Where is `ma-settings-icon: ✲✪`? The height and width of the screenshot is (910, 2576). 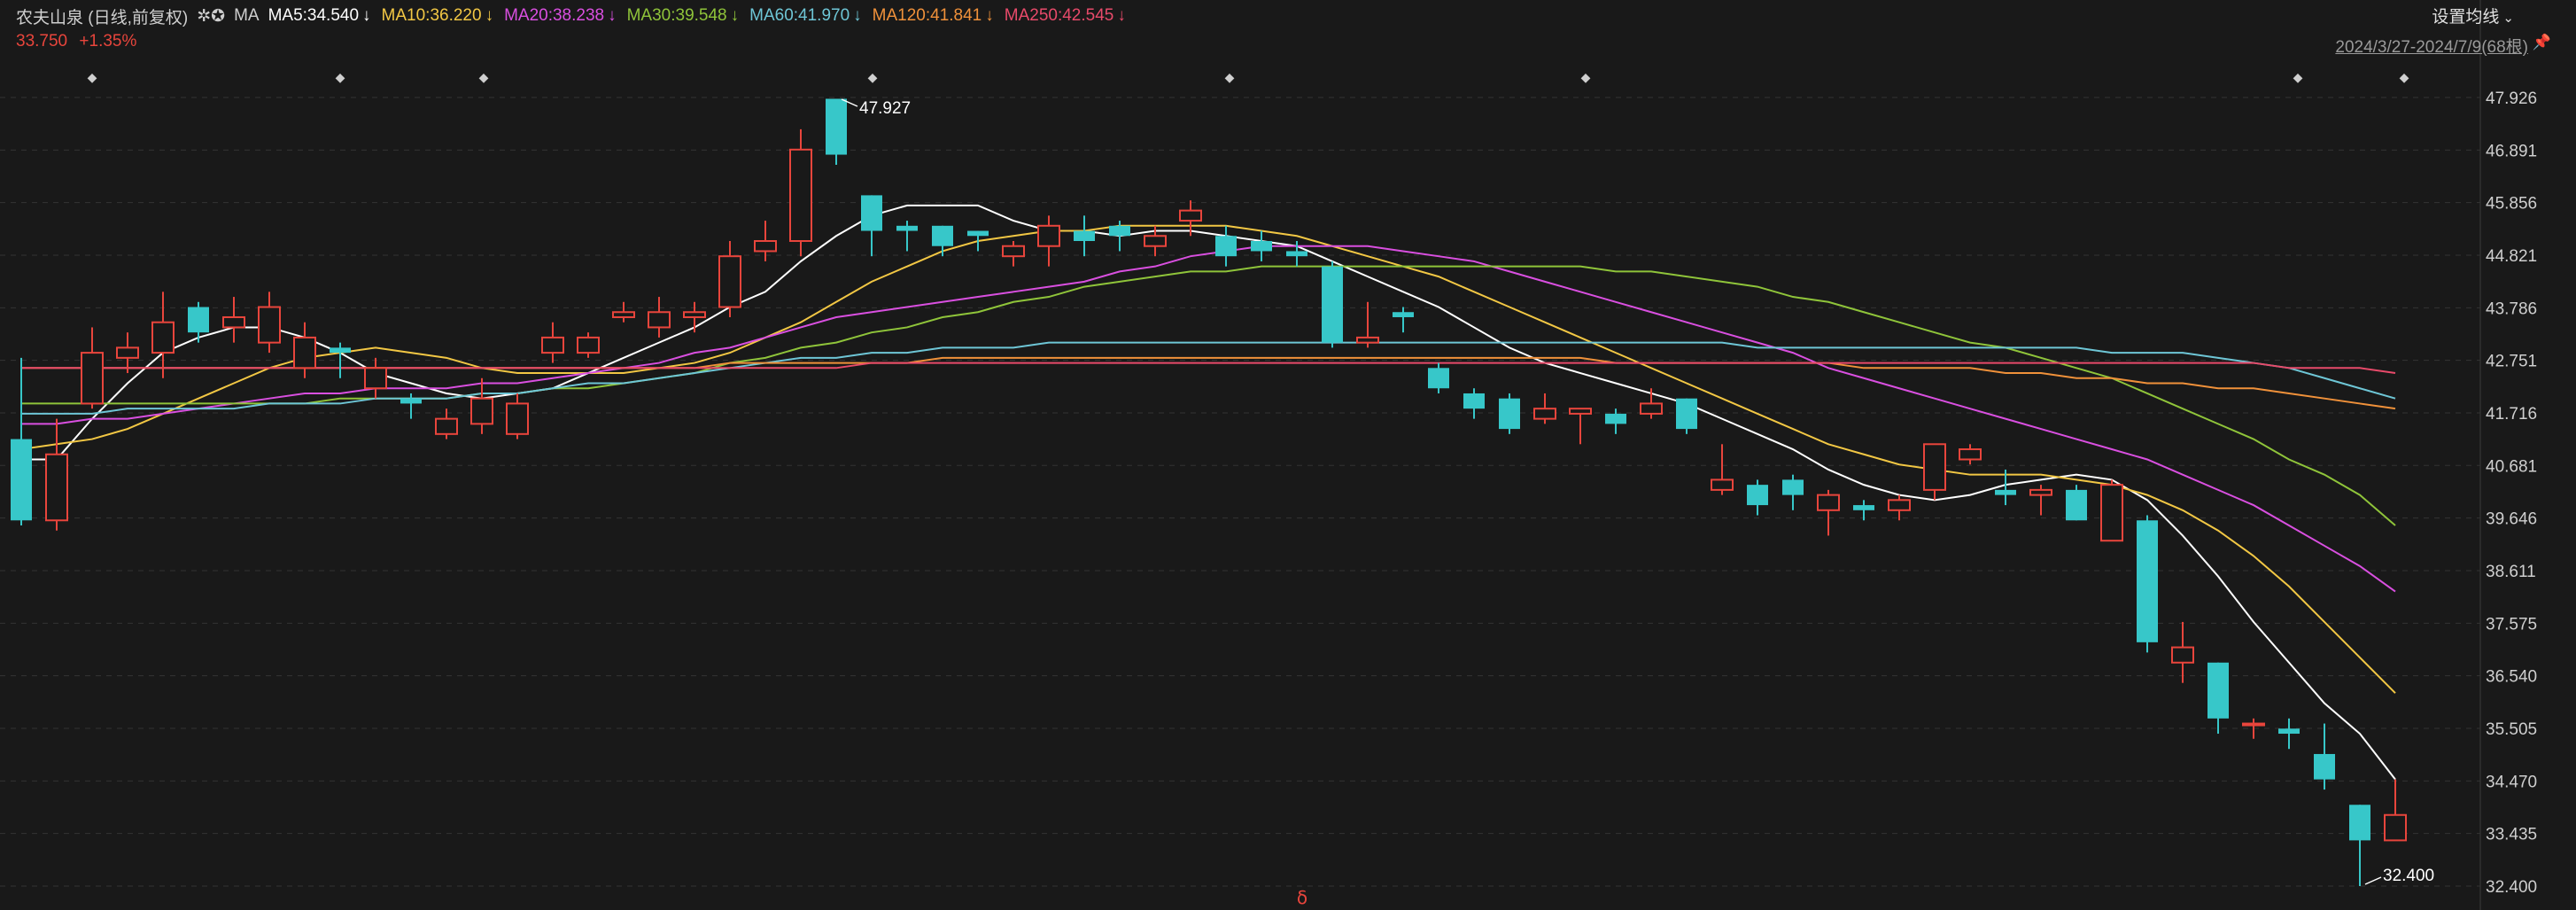 ma-settings-icon: ✲✪ is located at coordinates (211, 16).